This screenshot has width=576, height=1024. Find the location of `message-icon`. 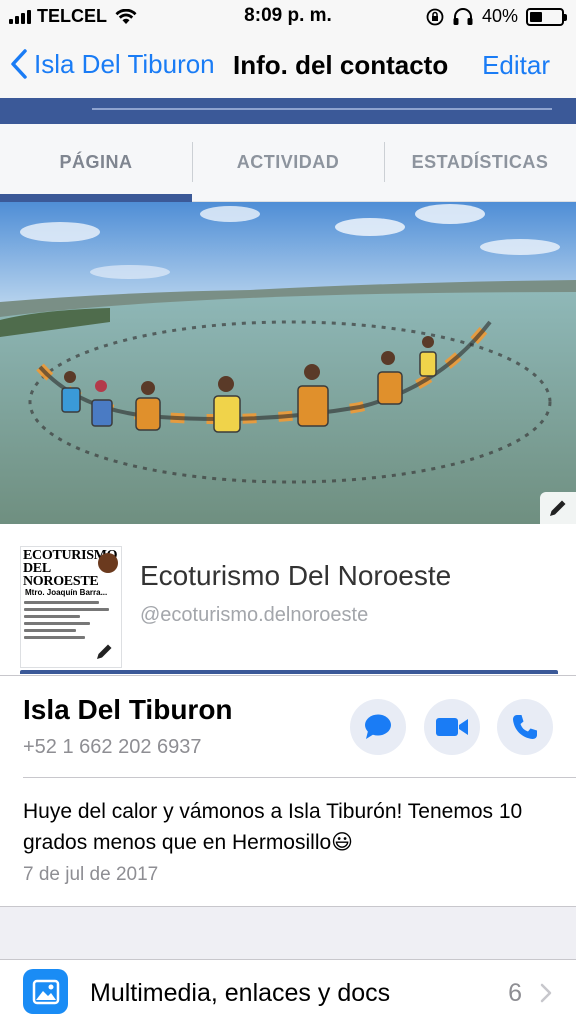

message-icon is located at coordinates (378, 726).